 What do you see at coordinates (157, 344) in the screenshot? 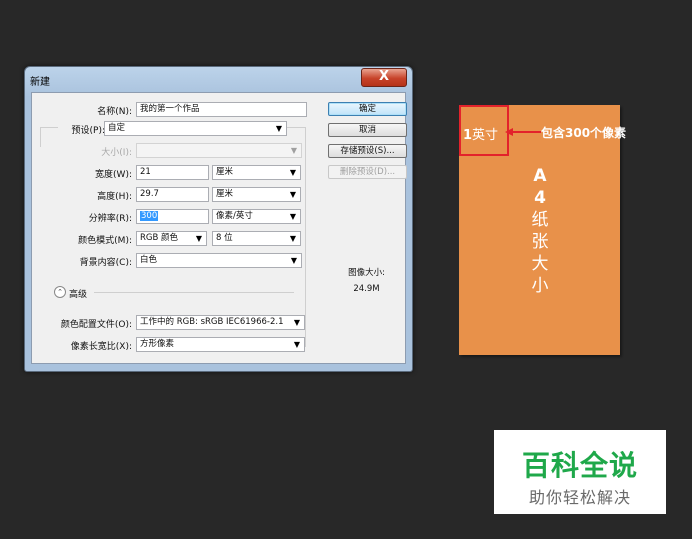
I see `pixel-aspect-value: 方形像素` at bounding box center [157, 344].